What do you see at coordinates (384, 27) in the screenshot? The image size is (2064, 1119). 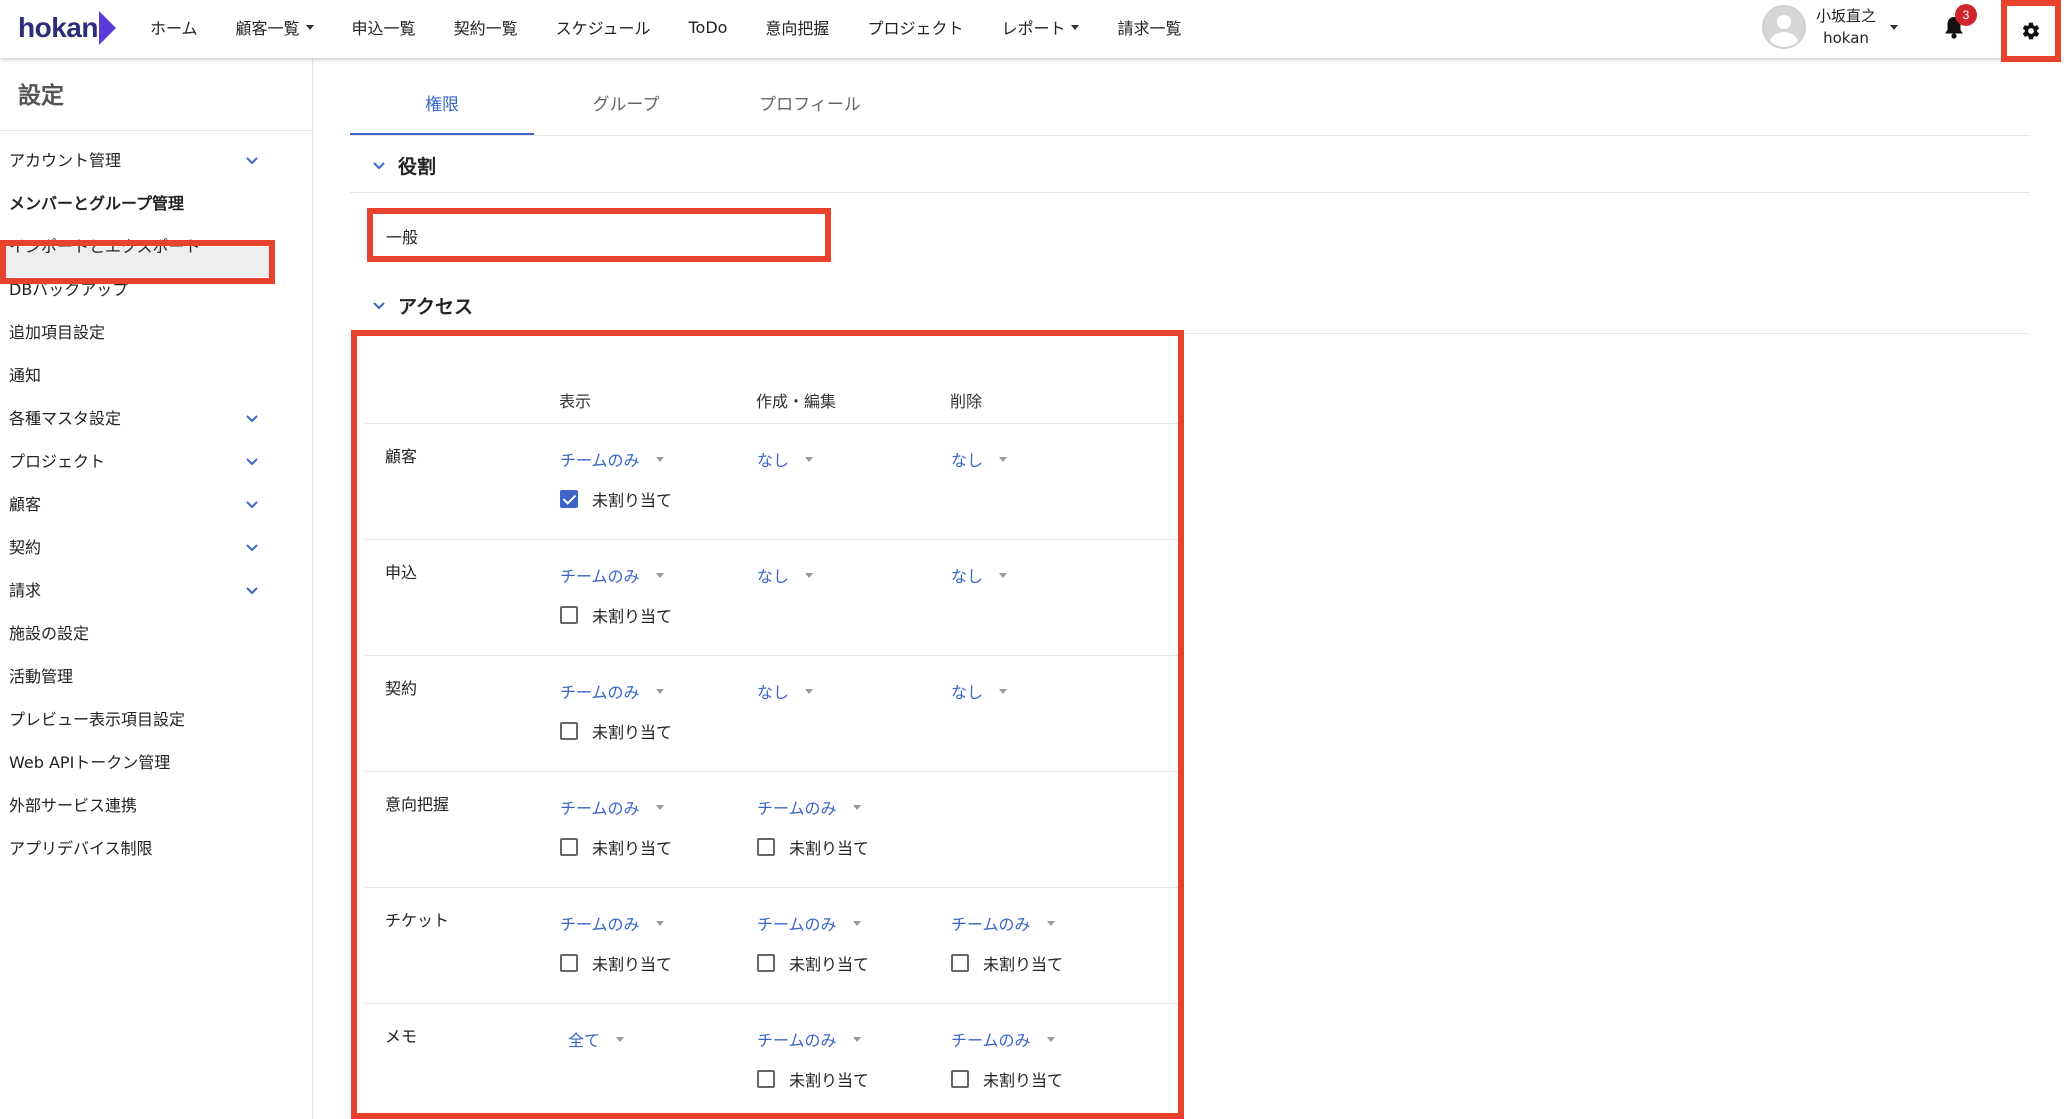 I see `nav-item-2: 申込一覧` at bounding box center [384, 27].